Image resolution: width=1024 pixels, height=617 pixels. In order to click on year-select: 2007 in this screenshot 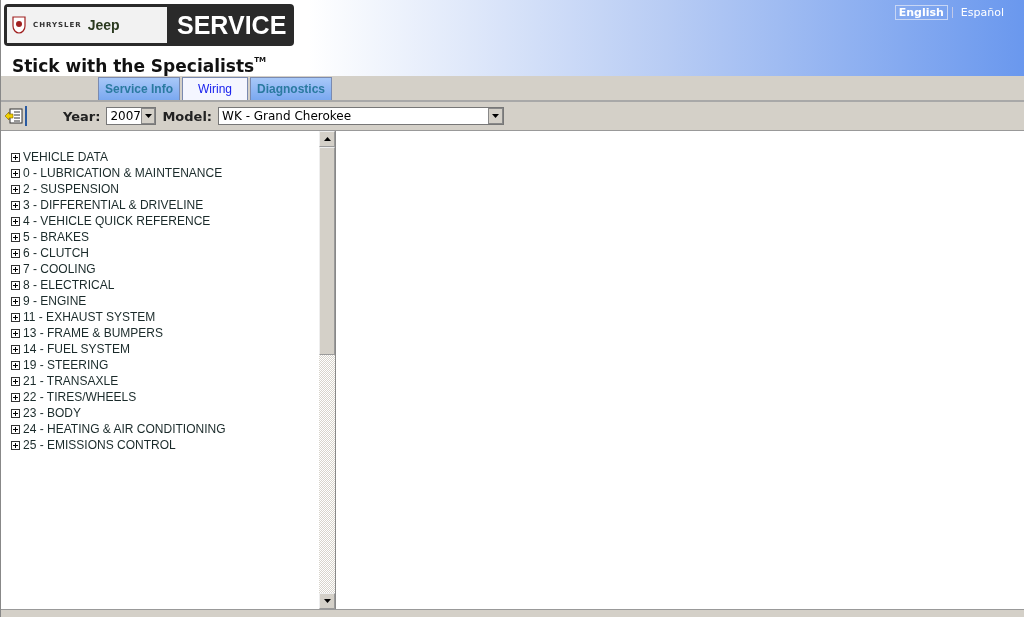, I will do `click(131, 116)`.